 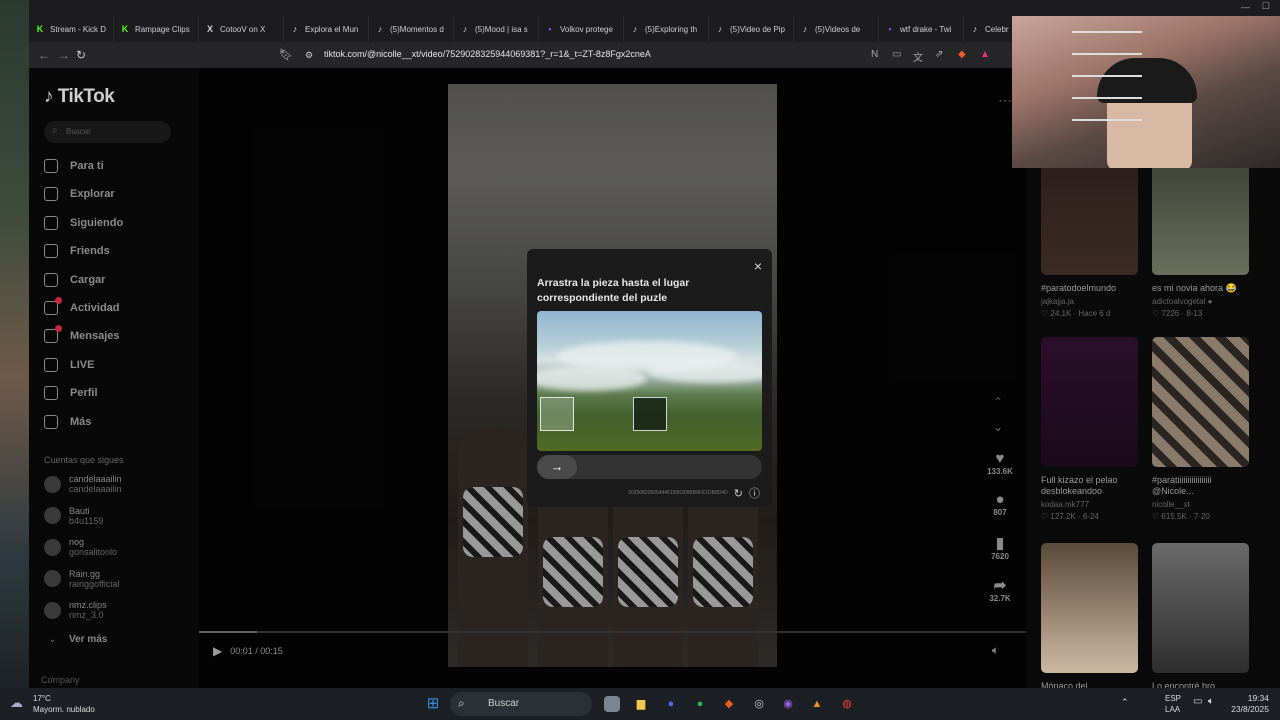 I want to click on video-author: jajkajja.ja, so click(x=1091, y=301).